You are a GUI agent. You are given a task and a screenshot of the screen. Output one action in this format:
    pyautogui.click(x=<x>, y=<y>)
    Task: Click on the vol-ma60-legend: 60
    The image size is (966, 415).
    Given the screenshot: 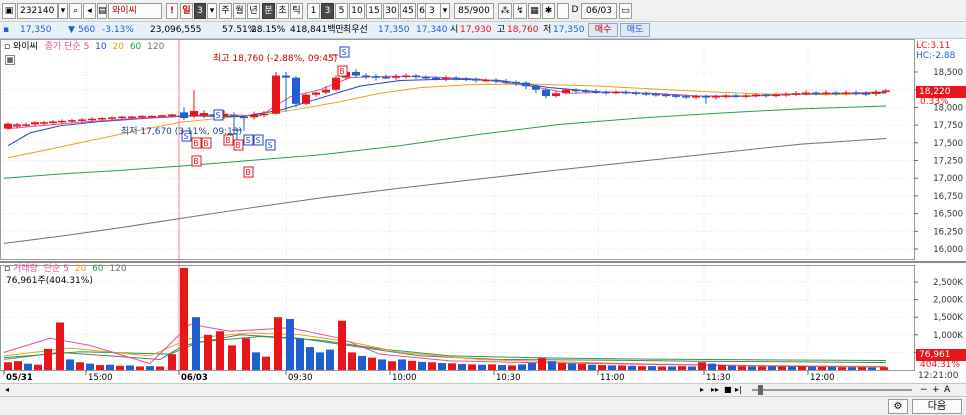 What is the action you would take?
    pyautogui.click(x=97, y=269)
    